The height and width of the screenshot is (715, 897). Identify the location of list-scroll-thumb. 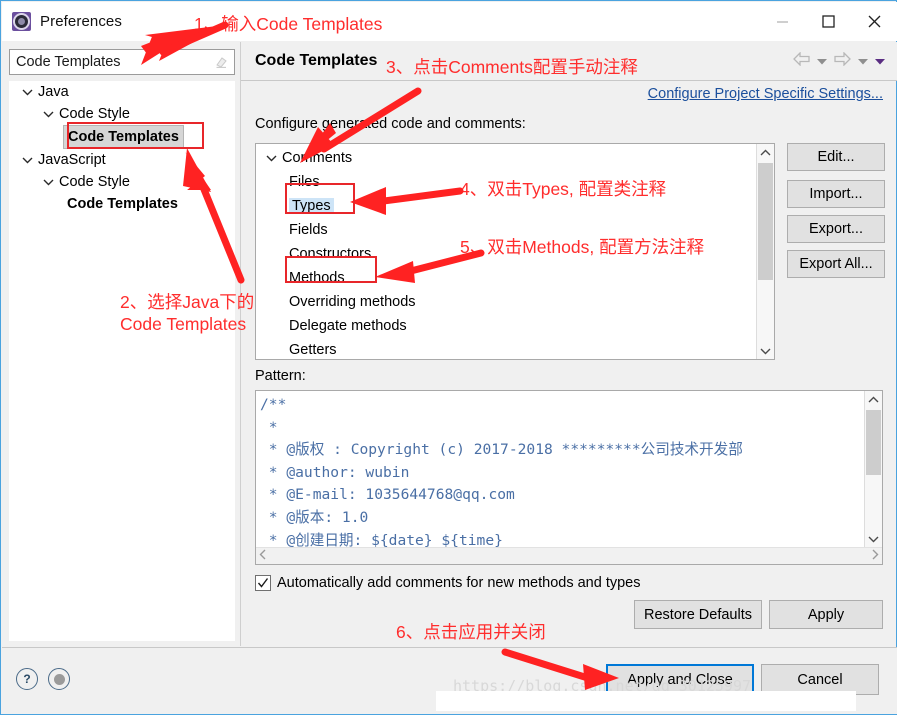
(765, 221).